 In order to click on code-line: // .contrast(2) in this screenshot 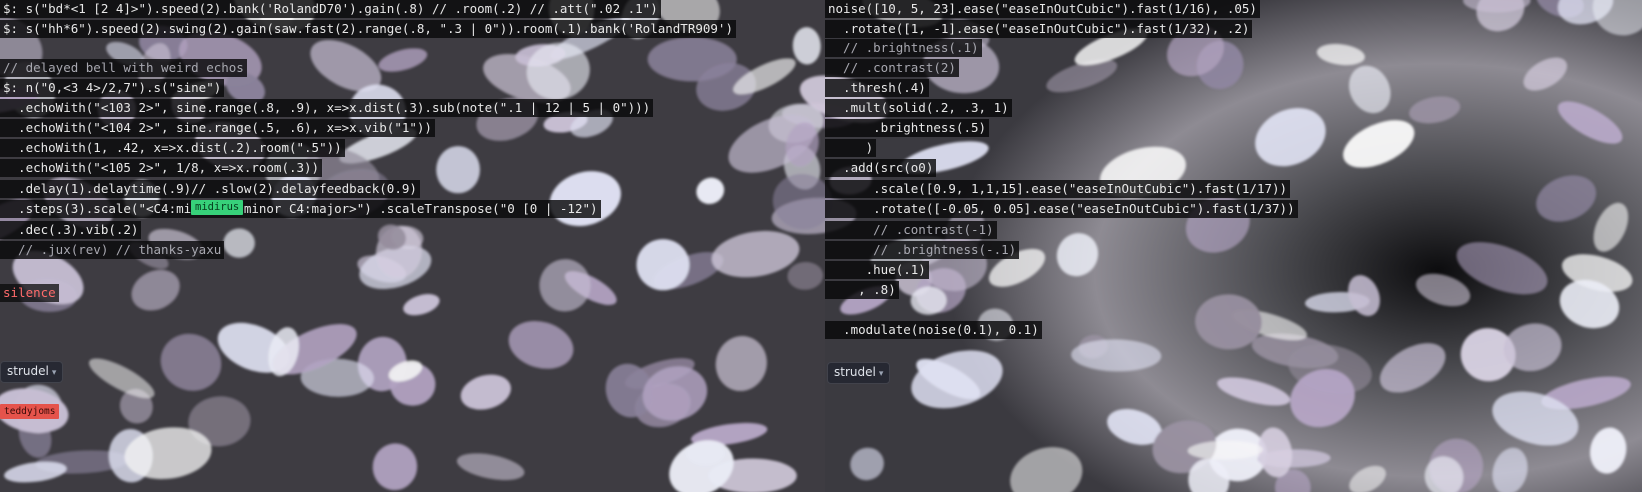, I will do `click(892, 68)`.